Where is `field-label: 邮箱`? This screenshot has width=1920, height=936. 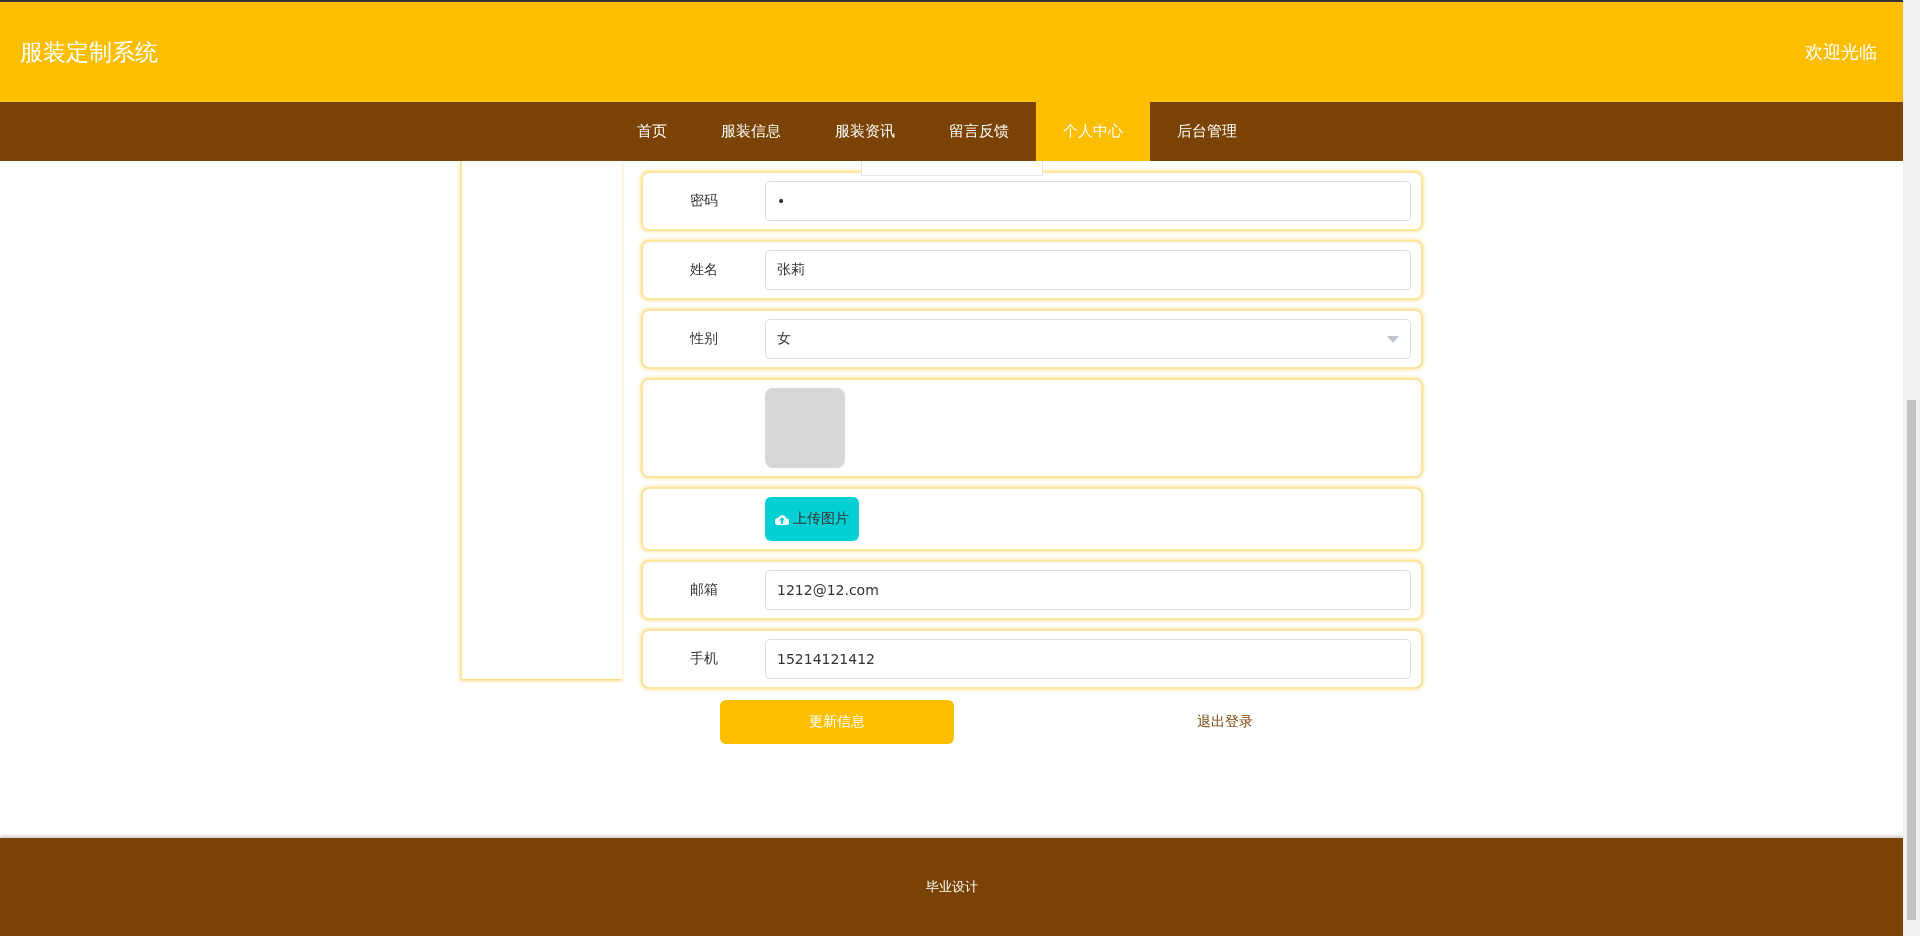 field-label: 邮箱 is located at coordinates (704, 590).